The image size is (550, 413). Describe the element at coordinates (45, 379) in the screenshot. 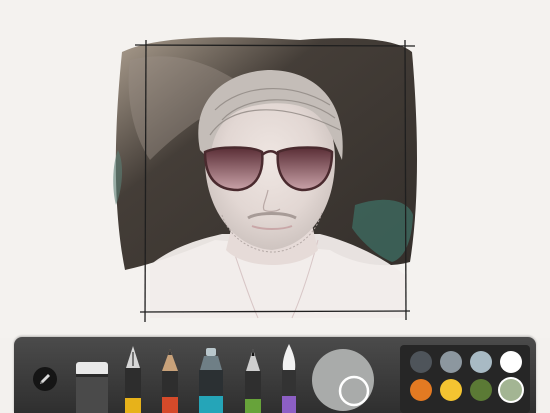

I see `pencil-icon` at that location.